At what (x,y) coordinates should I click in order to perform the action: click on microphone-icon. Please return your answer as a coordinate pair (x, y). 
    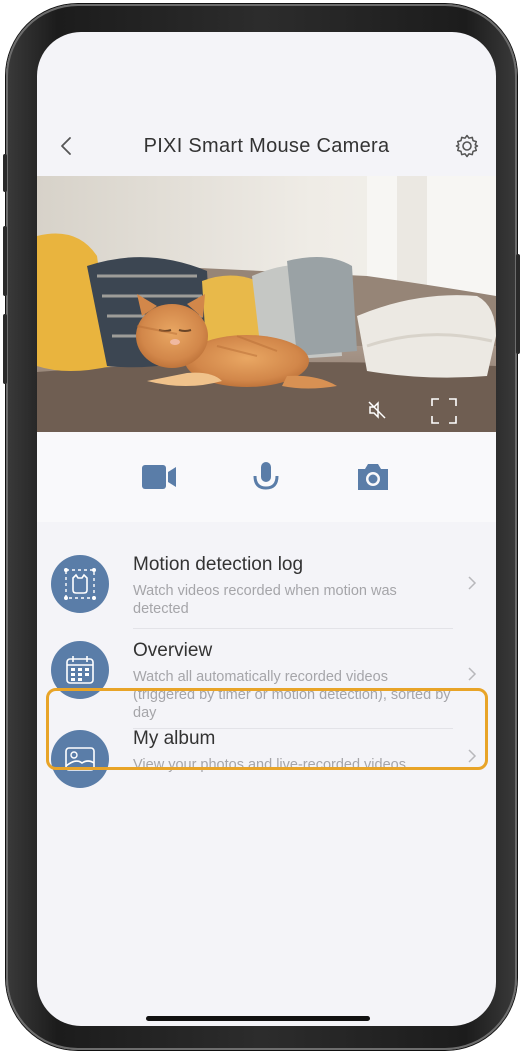
    Looking at the image, I should click on (266, 476).